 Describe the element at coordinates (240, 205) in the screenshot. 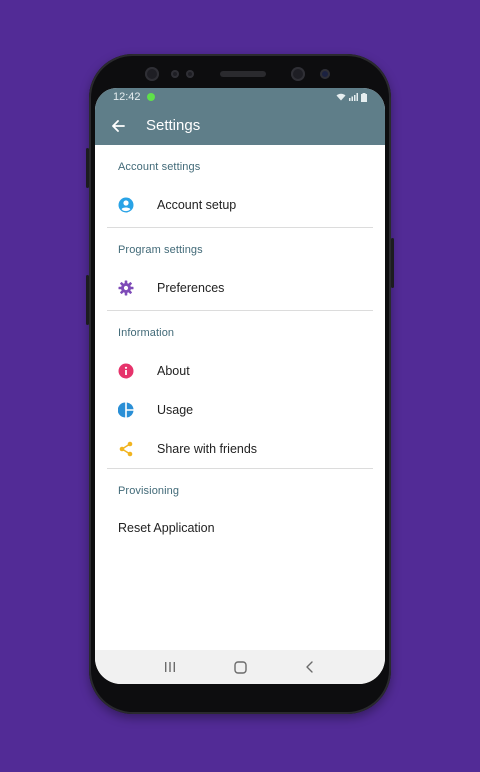

I see `settings-item-account-setup: Account setup` at that location.